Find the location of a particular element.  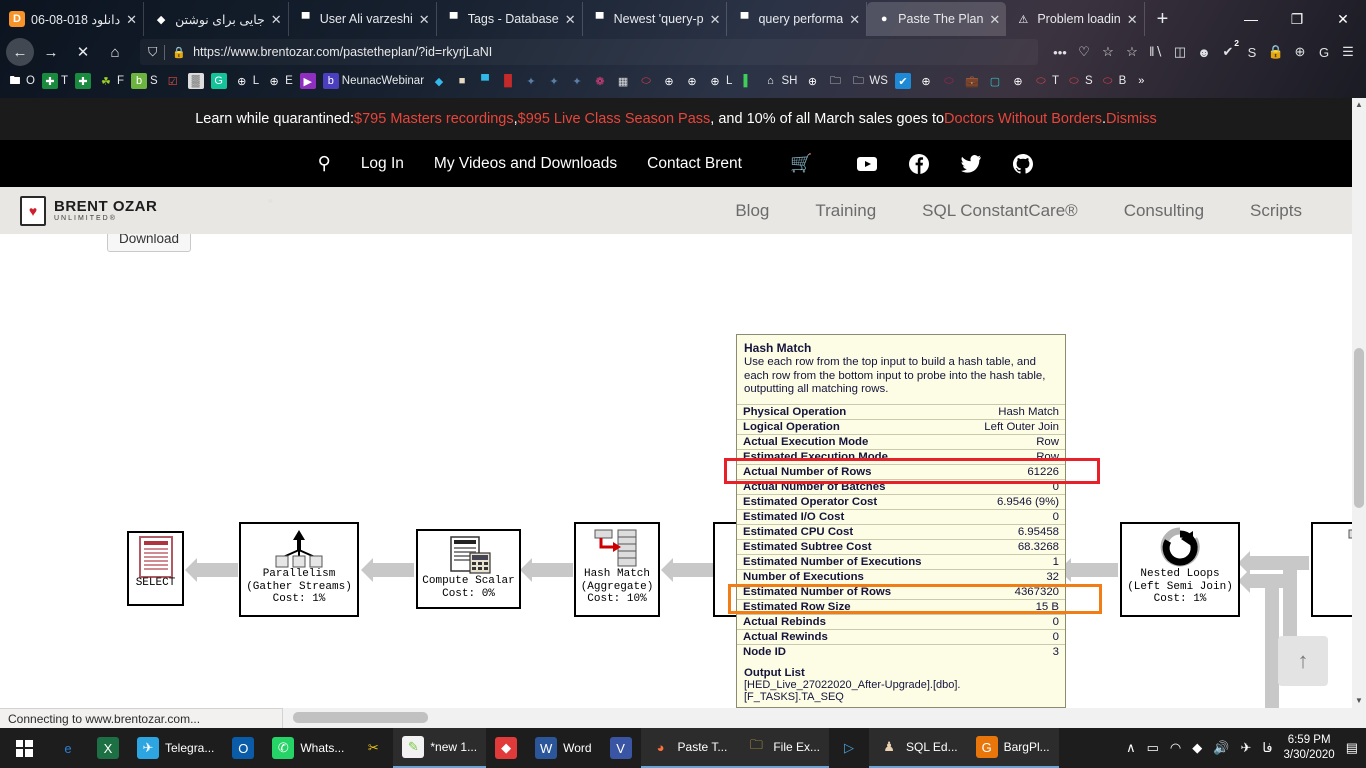

operator-nested-loops: Nested Loops (Left Semi Join) Cost: 1% is located at coordinates (1180, 569).